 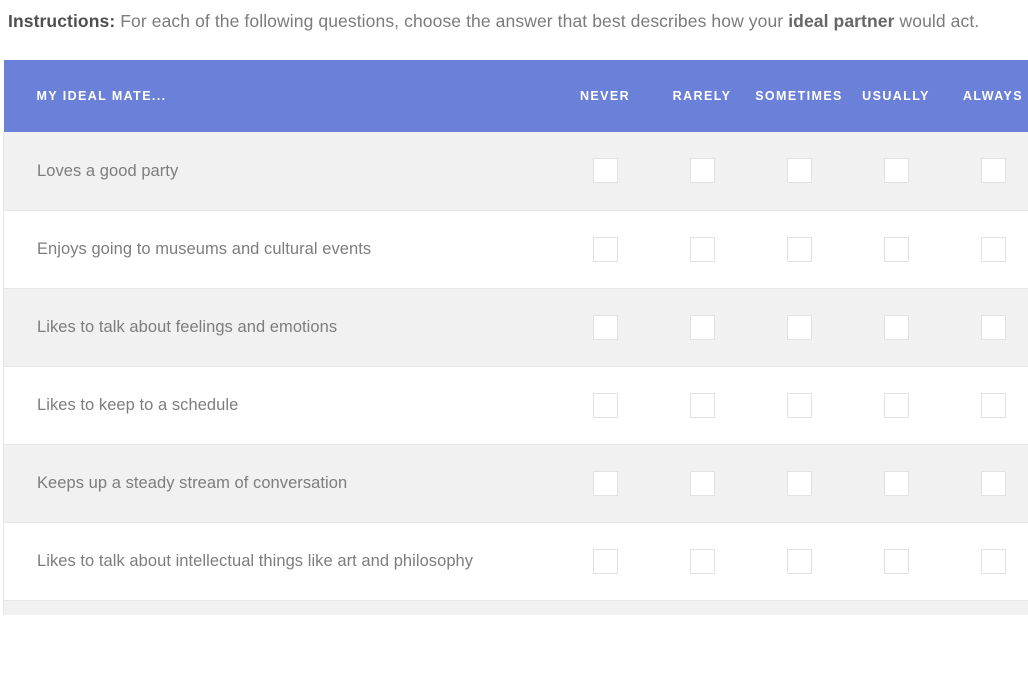 I want to click on matrix-row-statement: Keeps up a steady stream of conversation, so click(x=280, y=483).